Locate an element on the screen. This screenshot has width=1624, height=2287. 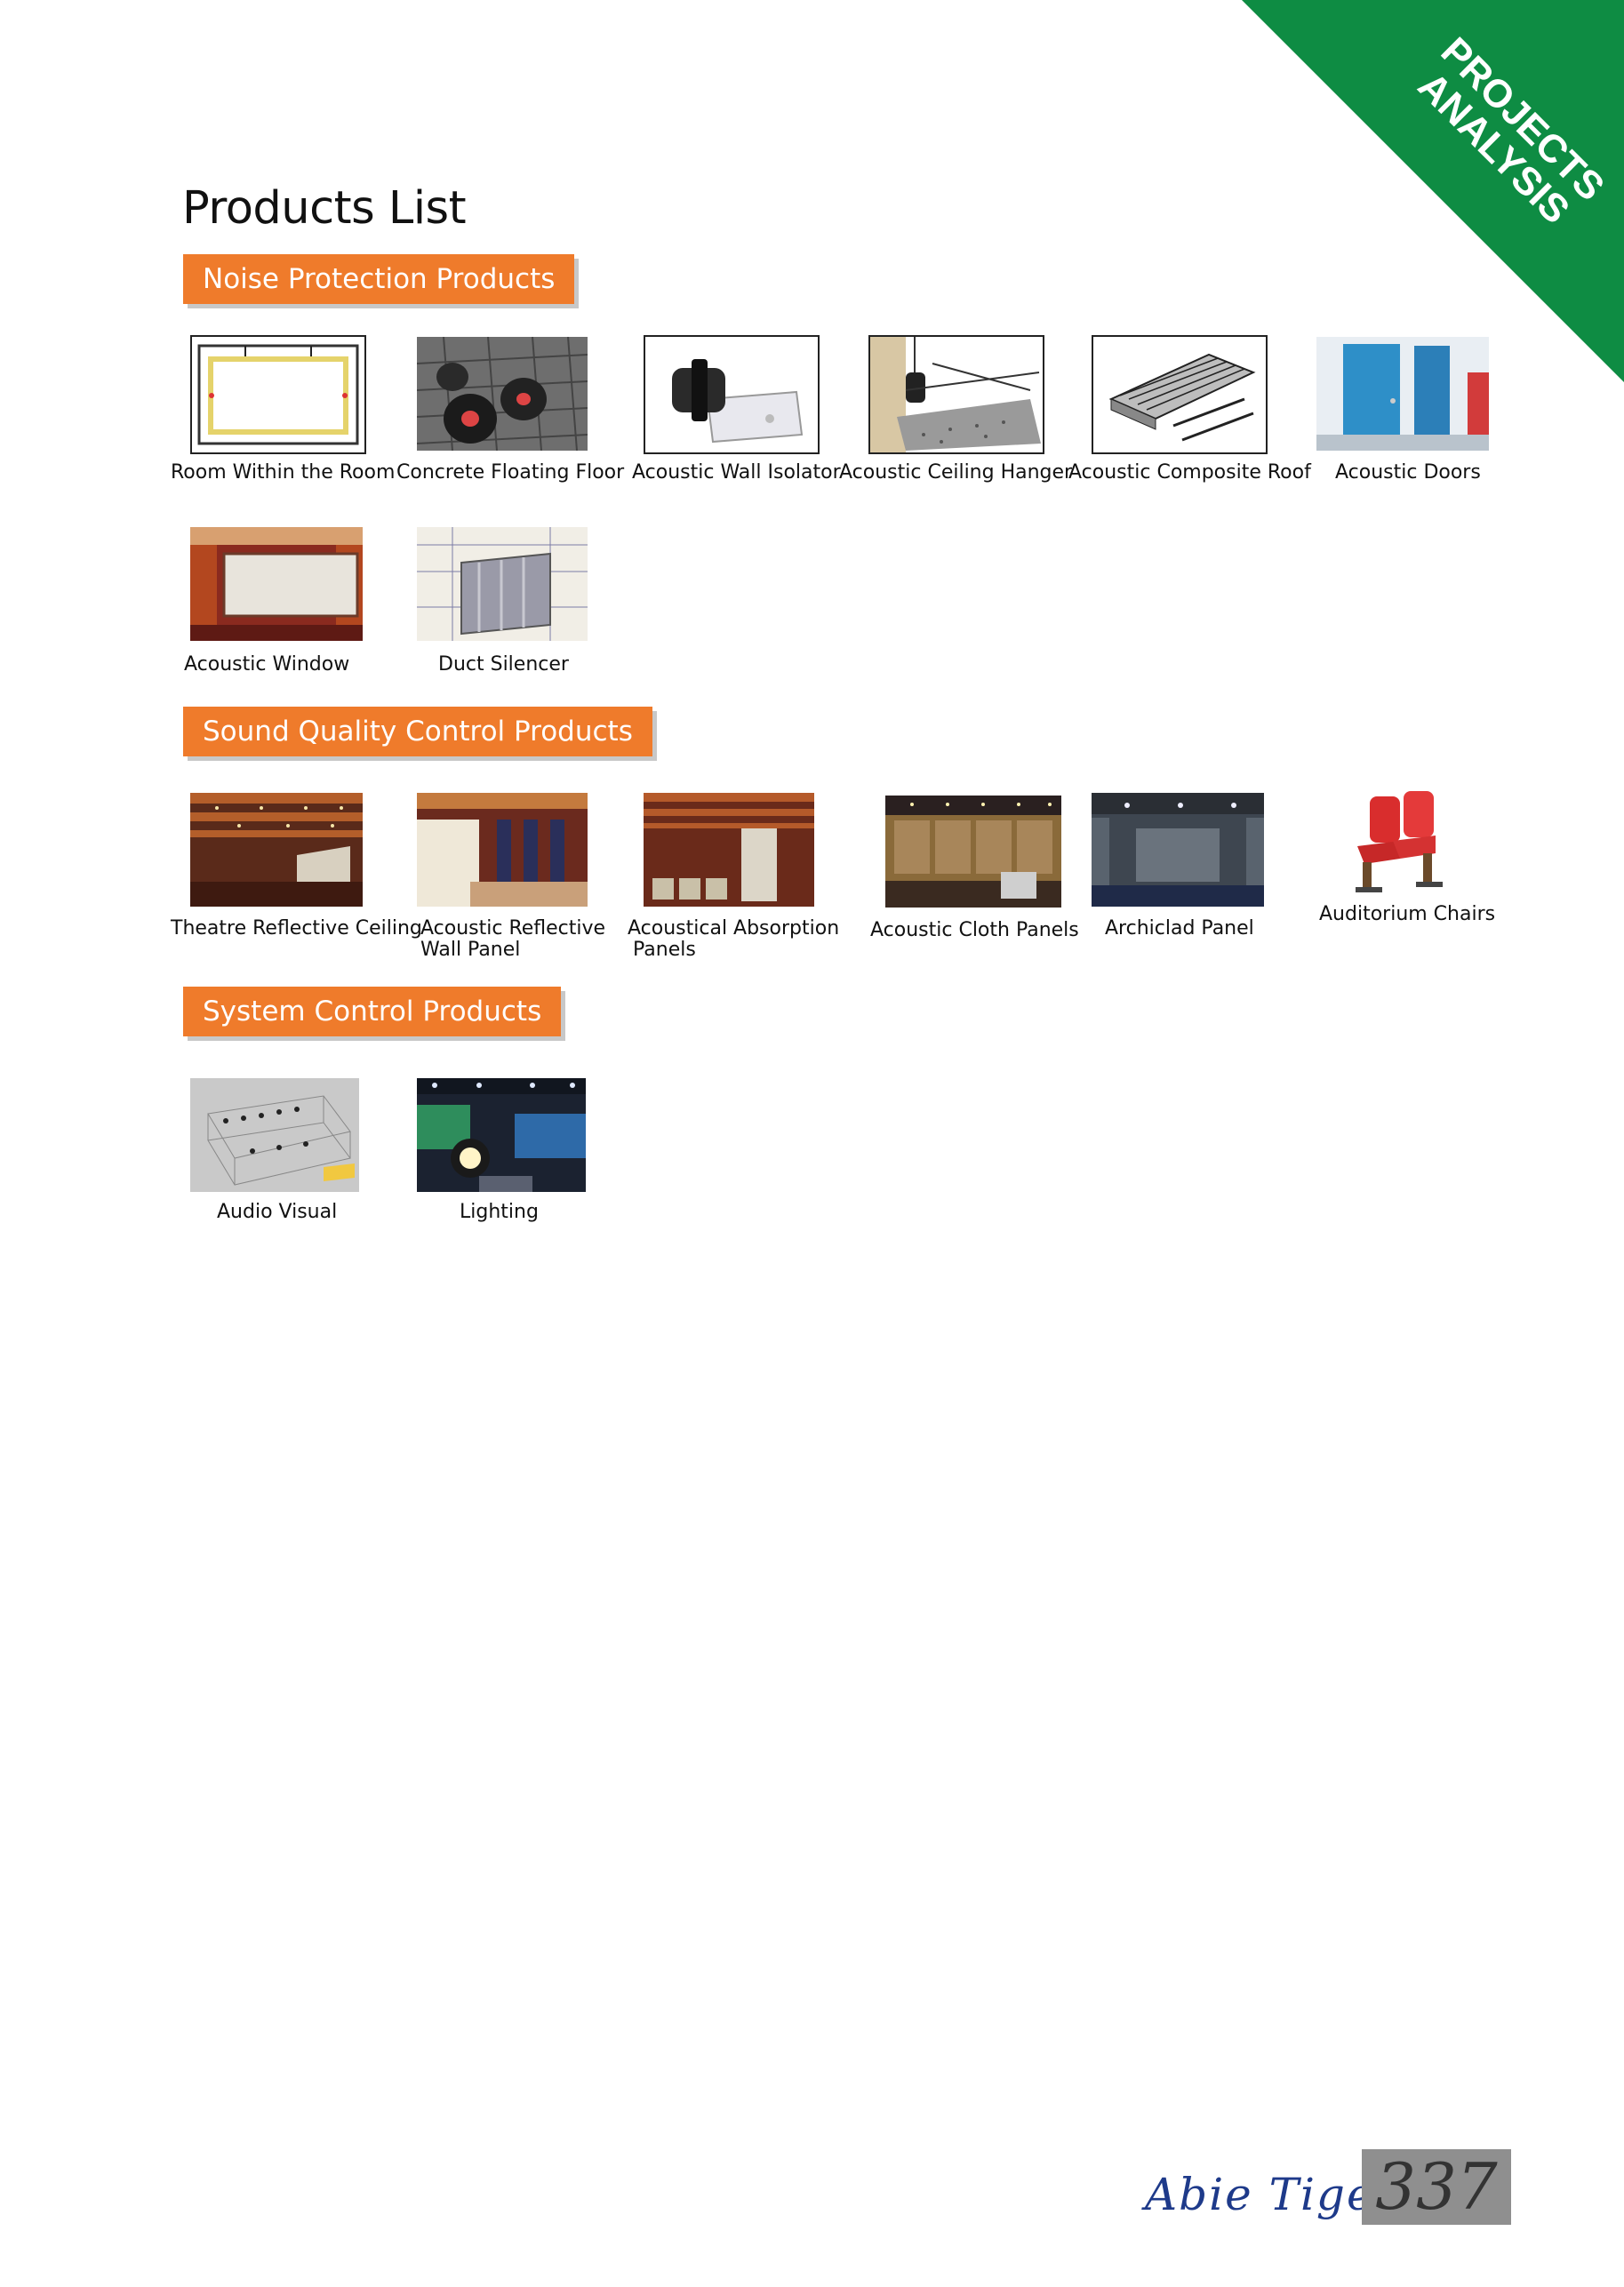
duct-silencer-image is located at coordinates (502, 584).